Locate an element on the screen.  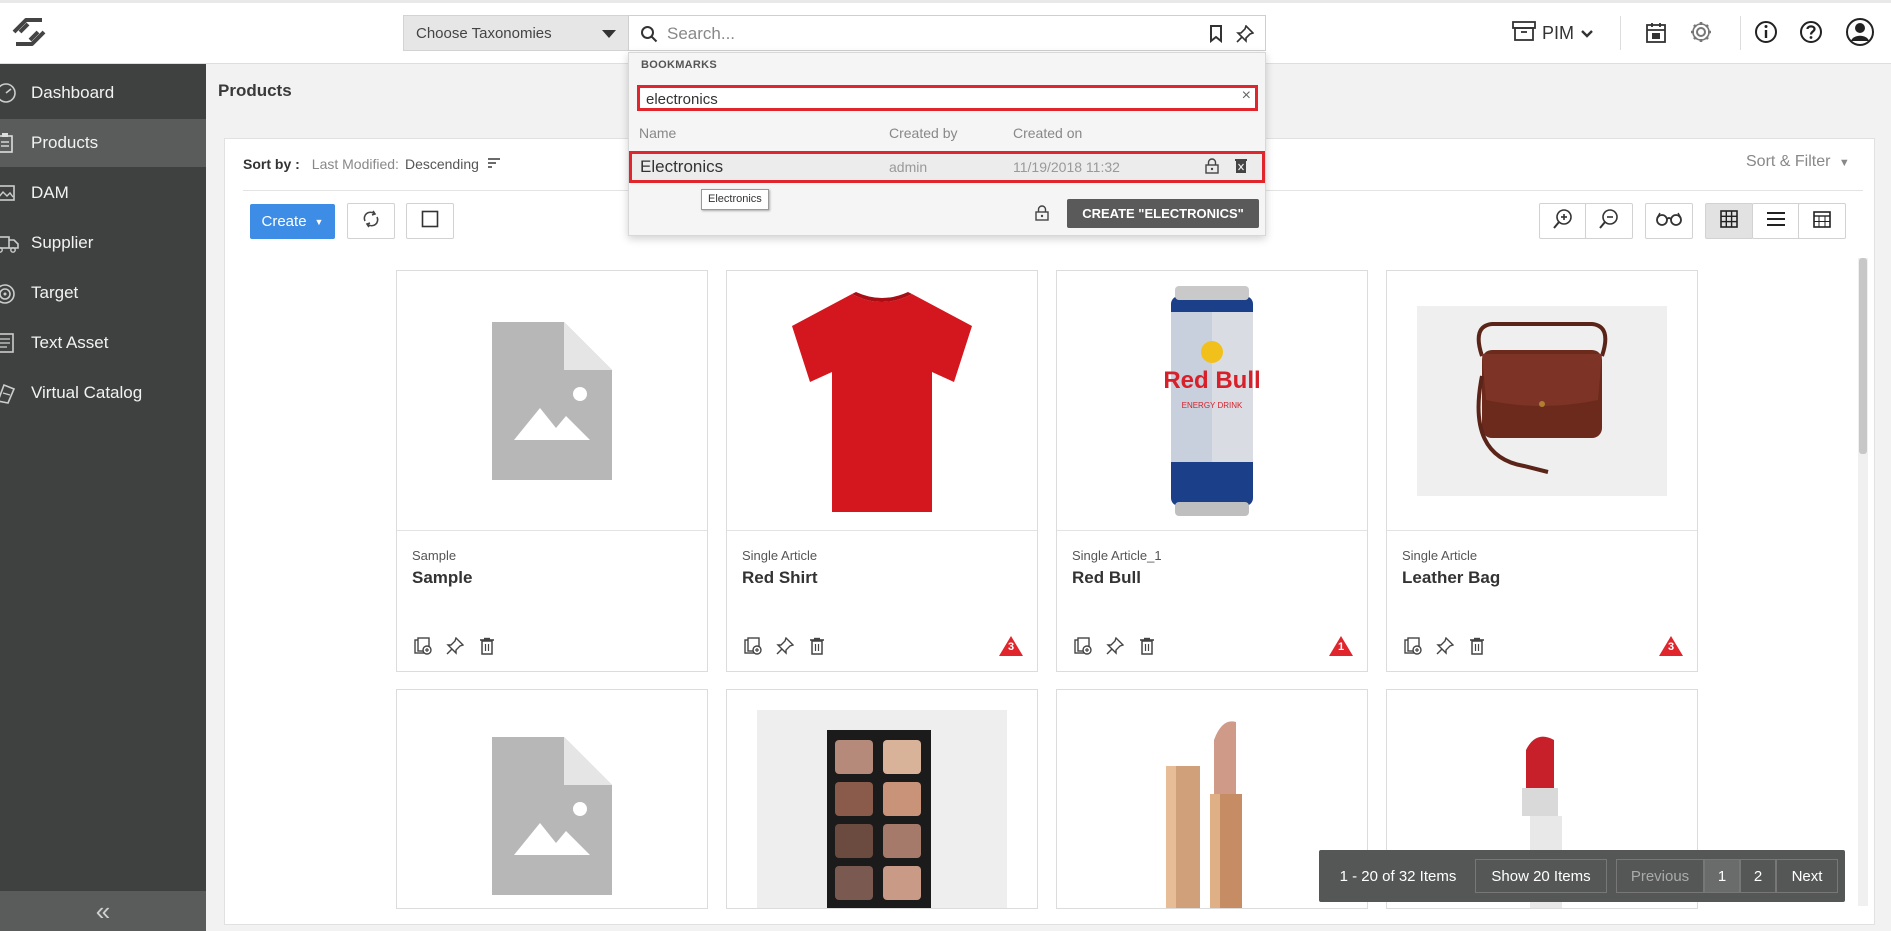
product-type: Single Article is located at coordinates (780, 555).